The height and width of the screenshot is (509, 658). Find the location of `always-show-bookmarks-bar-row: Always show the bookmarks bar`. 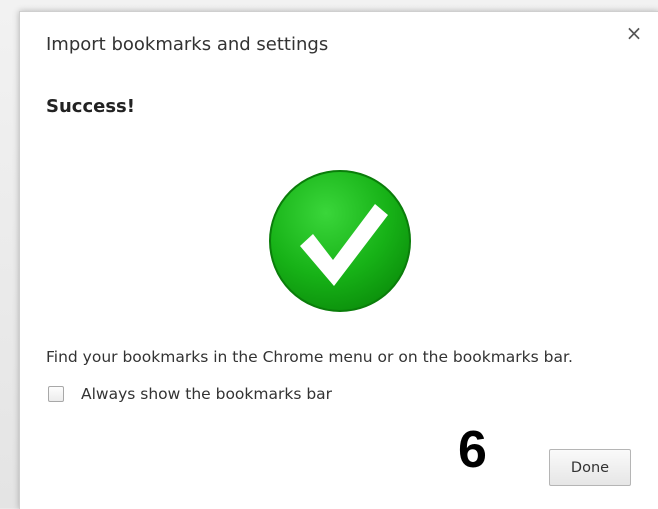

always-show-bookmarks-bar-row: Always show the bookmarks bar is located at coordinates (190, 394).